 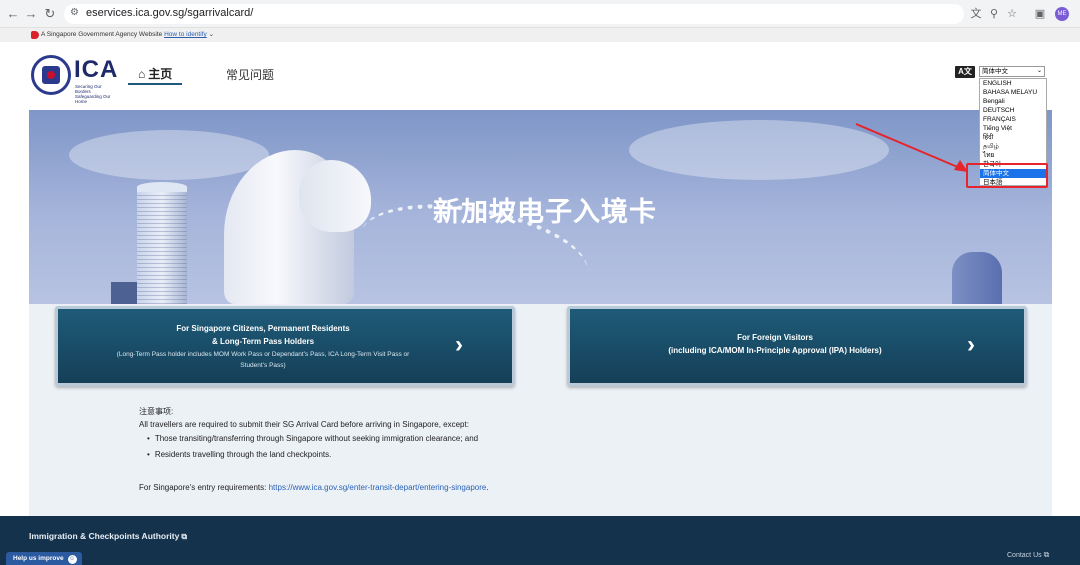 What do you see at coordinates (1013, 83) in the screenshot?
I see `language-option-english: ENGLISH` at bounding box center [1013, 83].